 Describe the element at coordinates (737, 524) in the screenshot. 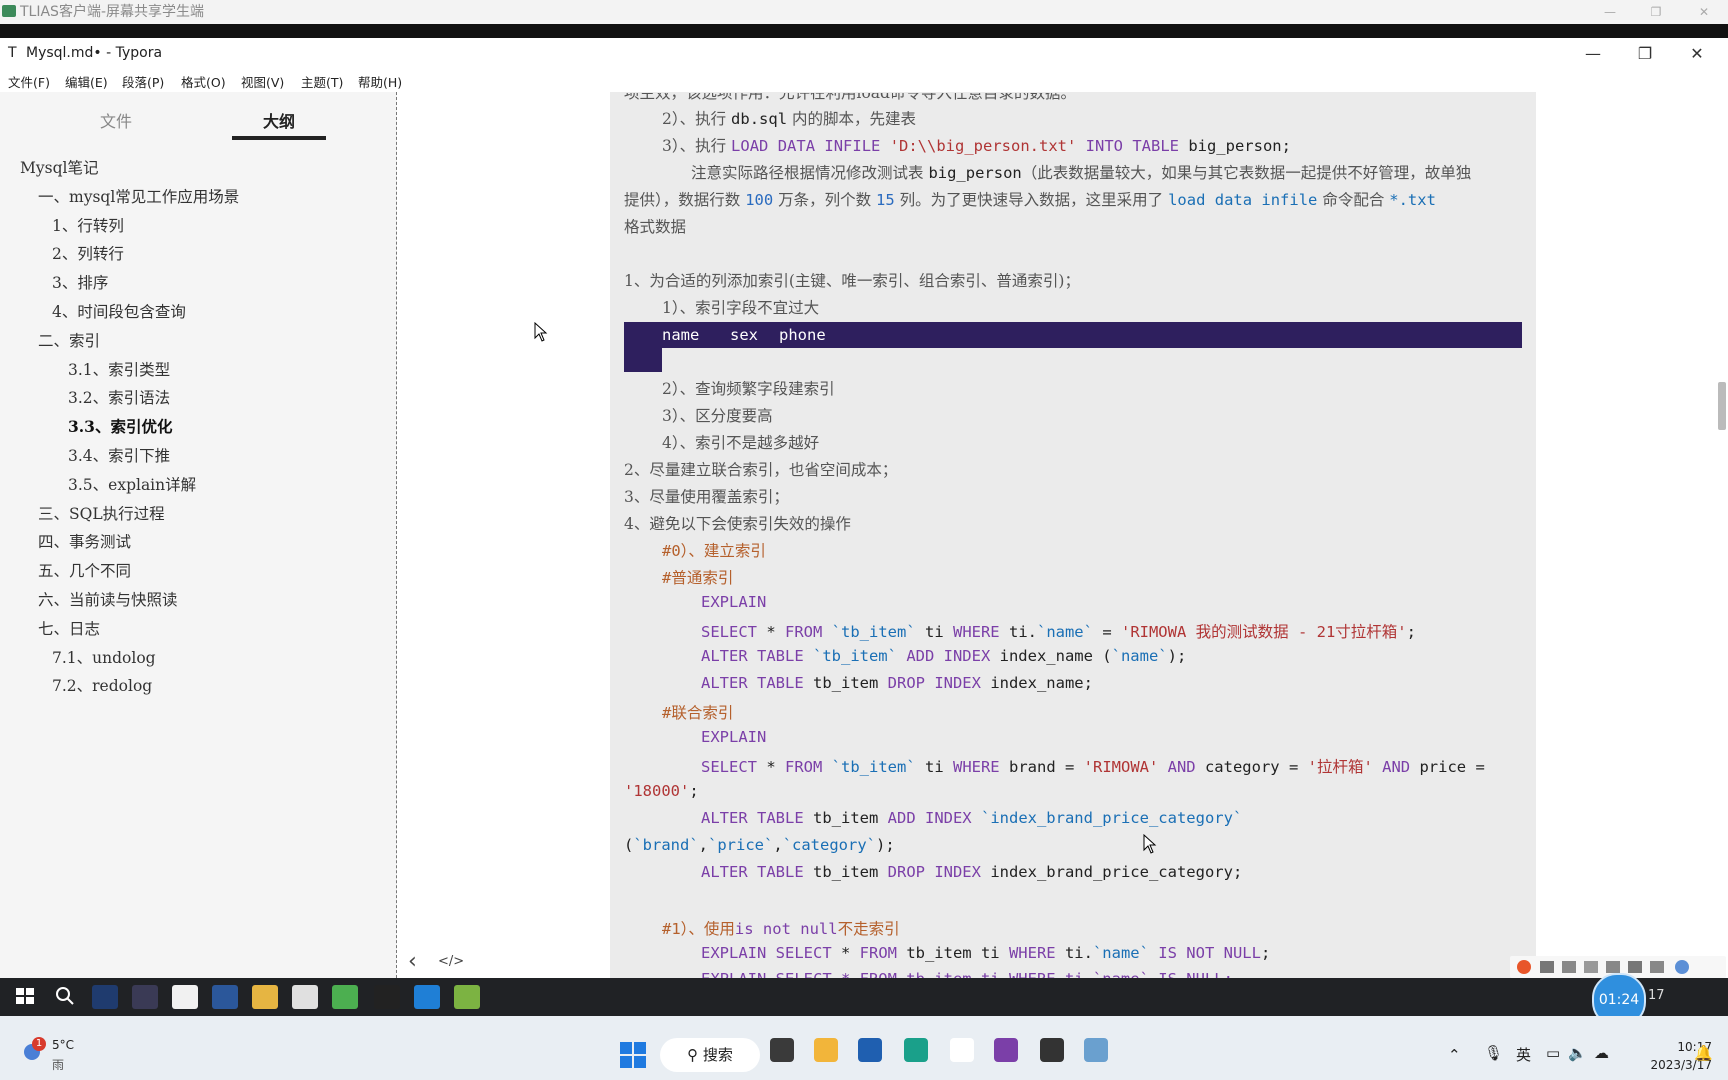

I see `text-line: 4、避免以下会使索引失效的操作` at that location.